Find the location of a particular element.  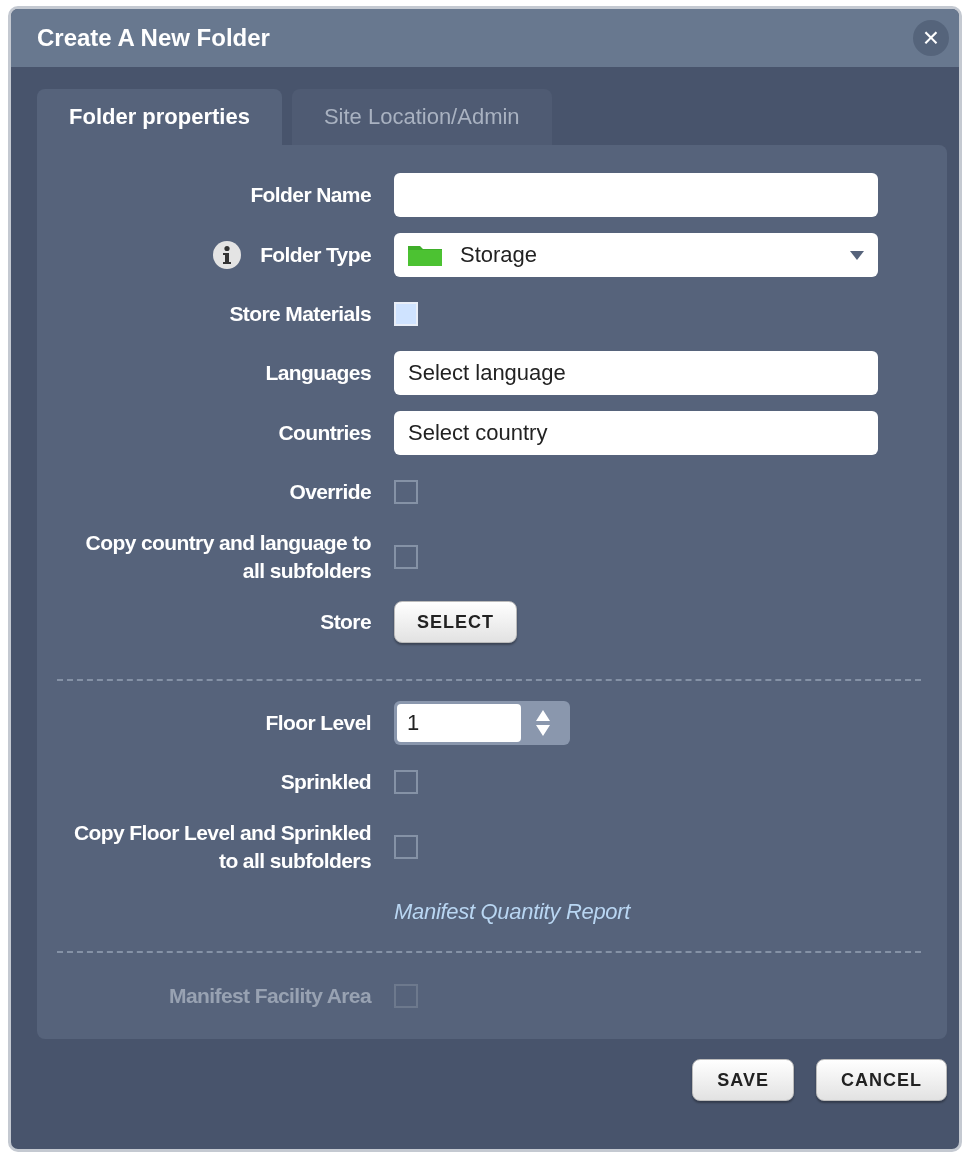

select-field: Select country is located at coordinates (636, 433).